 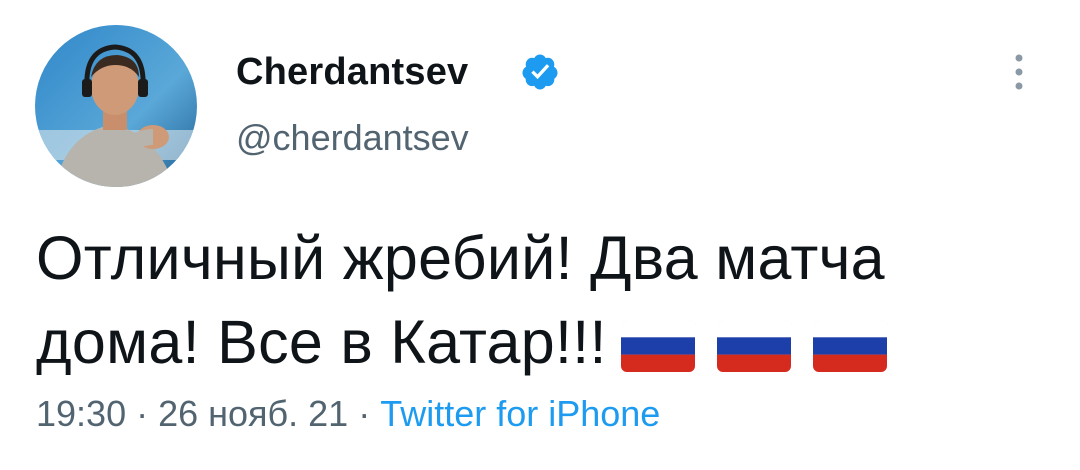 I want to click on tweet-meta: 19:30 · 26 нояб. 21 · Twitter for iPhone, so click(x=348, y=414).